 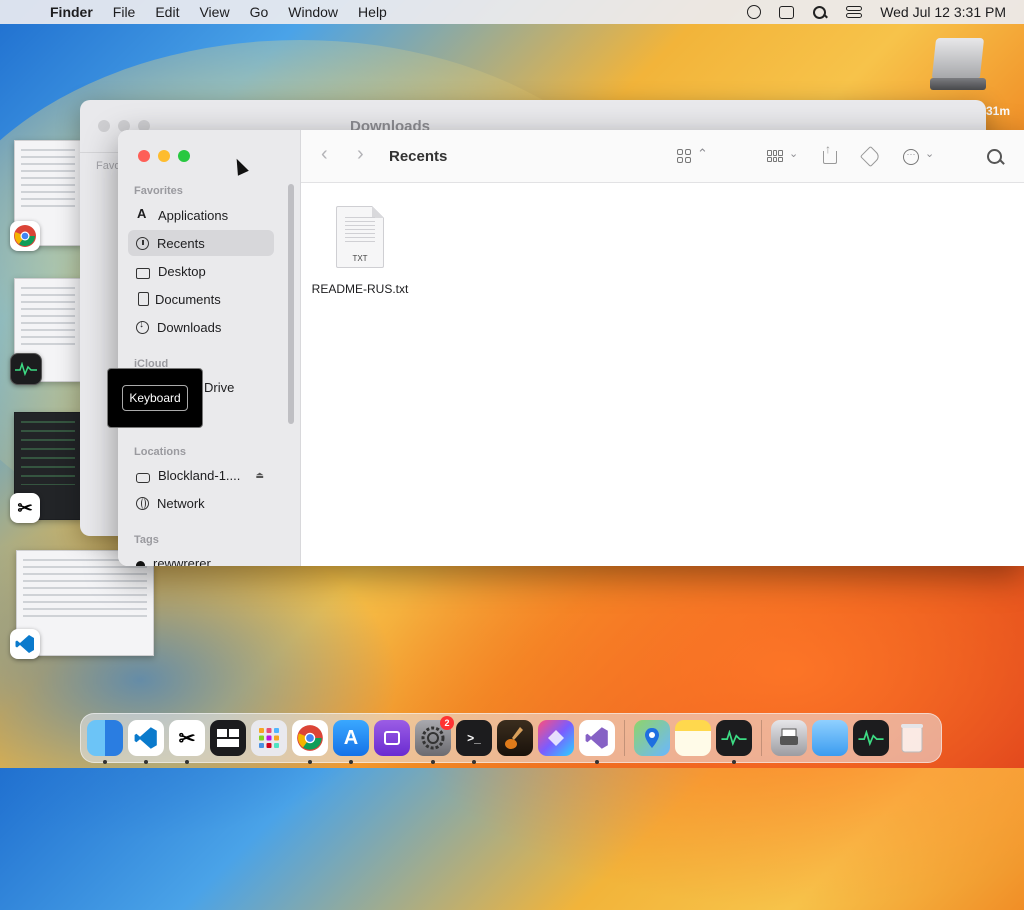 I want to click on sidebar-item-recents: Recents, so click(x=201, y=243).